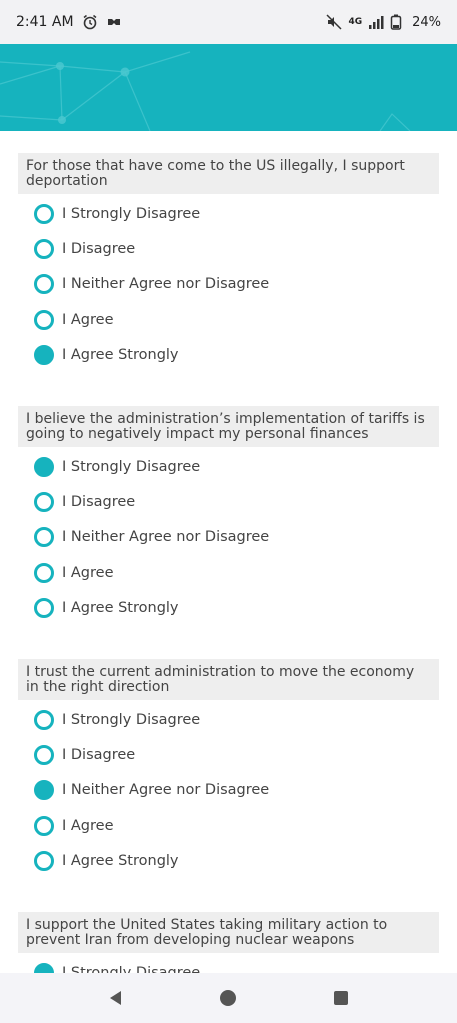 Image resolution: width=457 pixels, height=1023 pixels. What do you see at coordinates (45, 22) in the screenshot?
I see `status-time: 2:41 AM` at bounding box center [45, 22].